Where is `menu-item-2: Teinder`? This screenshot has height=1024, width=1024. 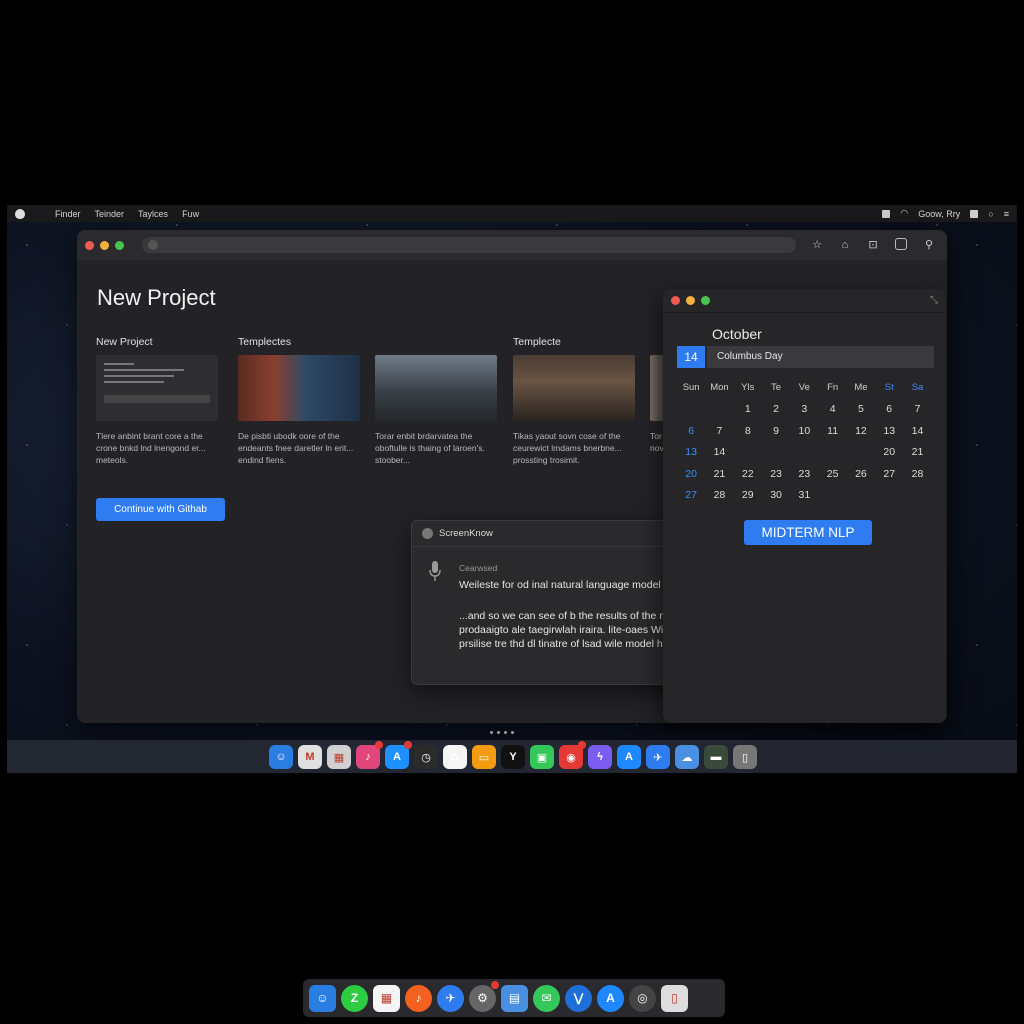
menu-item-2: Teinder is located at coordinates (110, 214).